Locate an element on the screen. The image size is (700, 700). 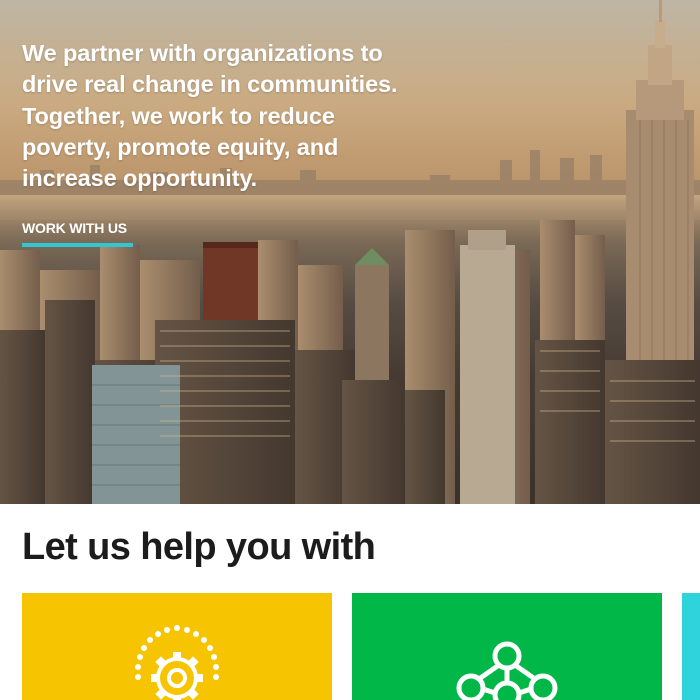
work-with-us-link: WORK WITH US is located at coordinates (74, 228).